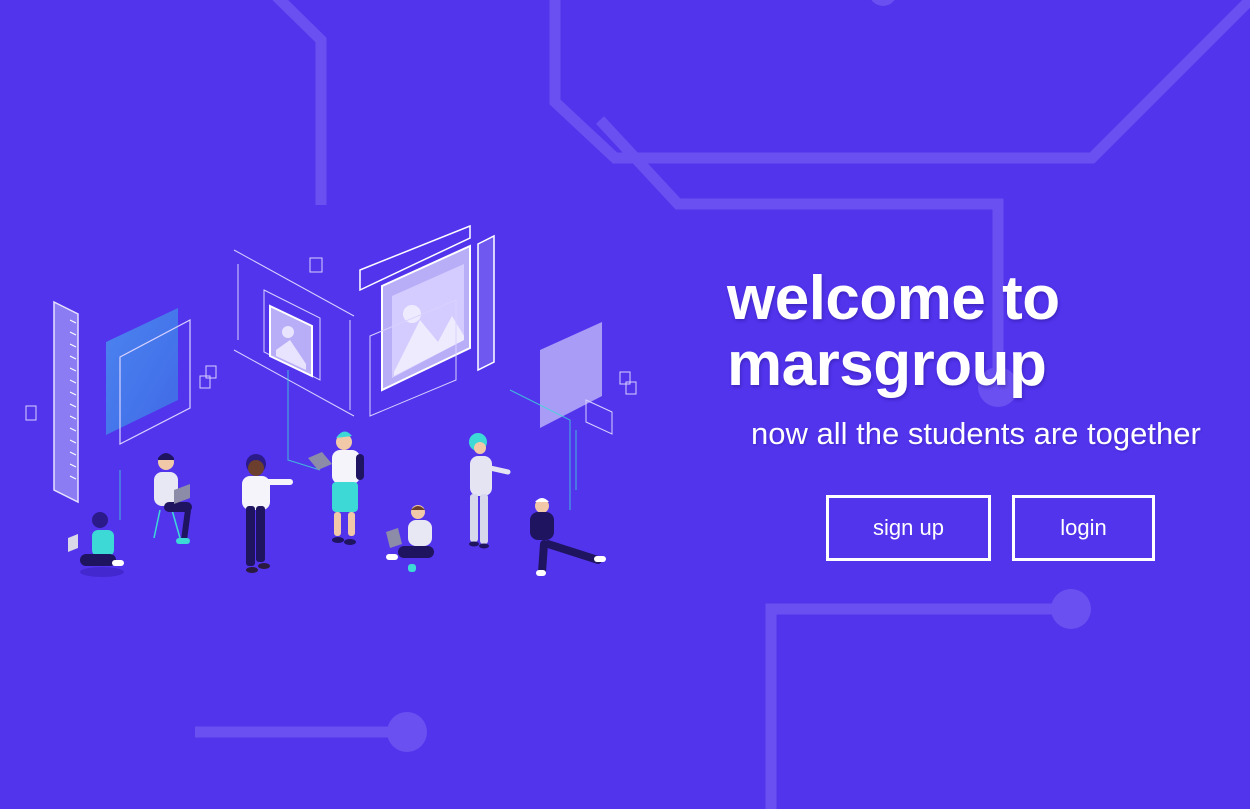 Image resolution: width=1250 pixels, height=809 pixels. I want to click on welcome-heading-line2: marsgroup, so click(887, 364).